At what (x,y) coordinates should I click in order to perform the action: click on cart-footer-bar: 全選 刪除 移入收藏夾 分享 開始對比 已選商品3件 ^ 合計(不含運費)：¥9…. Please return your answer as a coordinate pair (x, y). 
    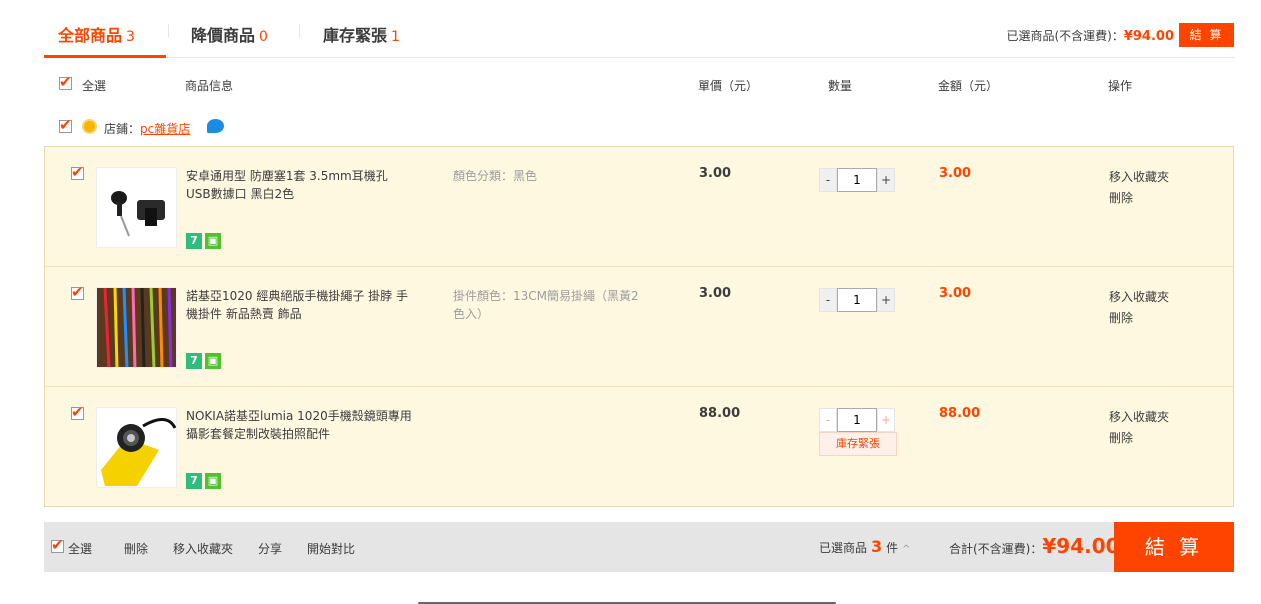
    Looking at the image, I should click on (639, 547).